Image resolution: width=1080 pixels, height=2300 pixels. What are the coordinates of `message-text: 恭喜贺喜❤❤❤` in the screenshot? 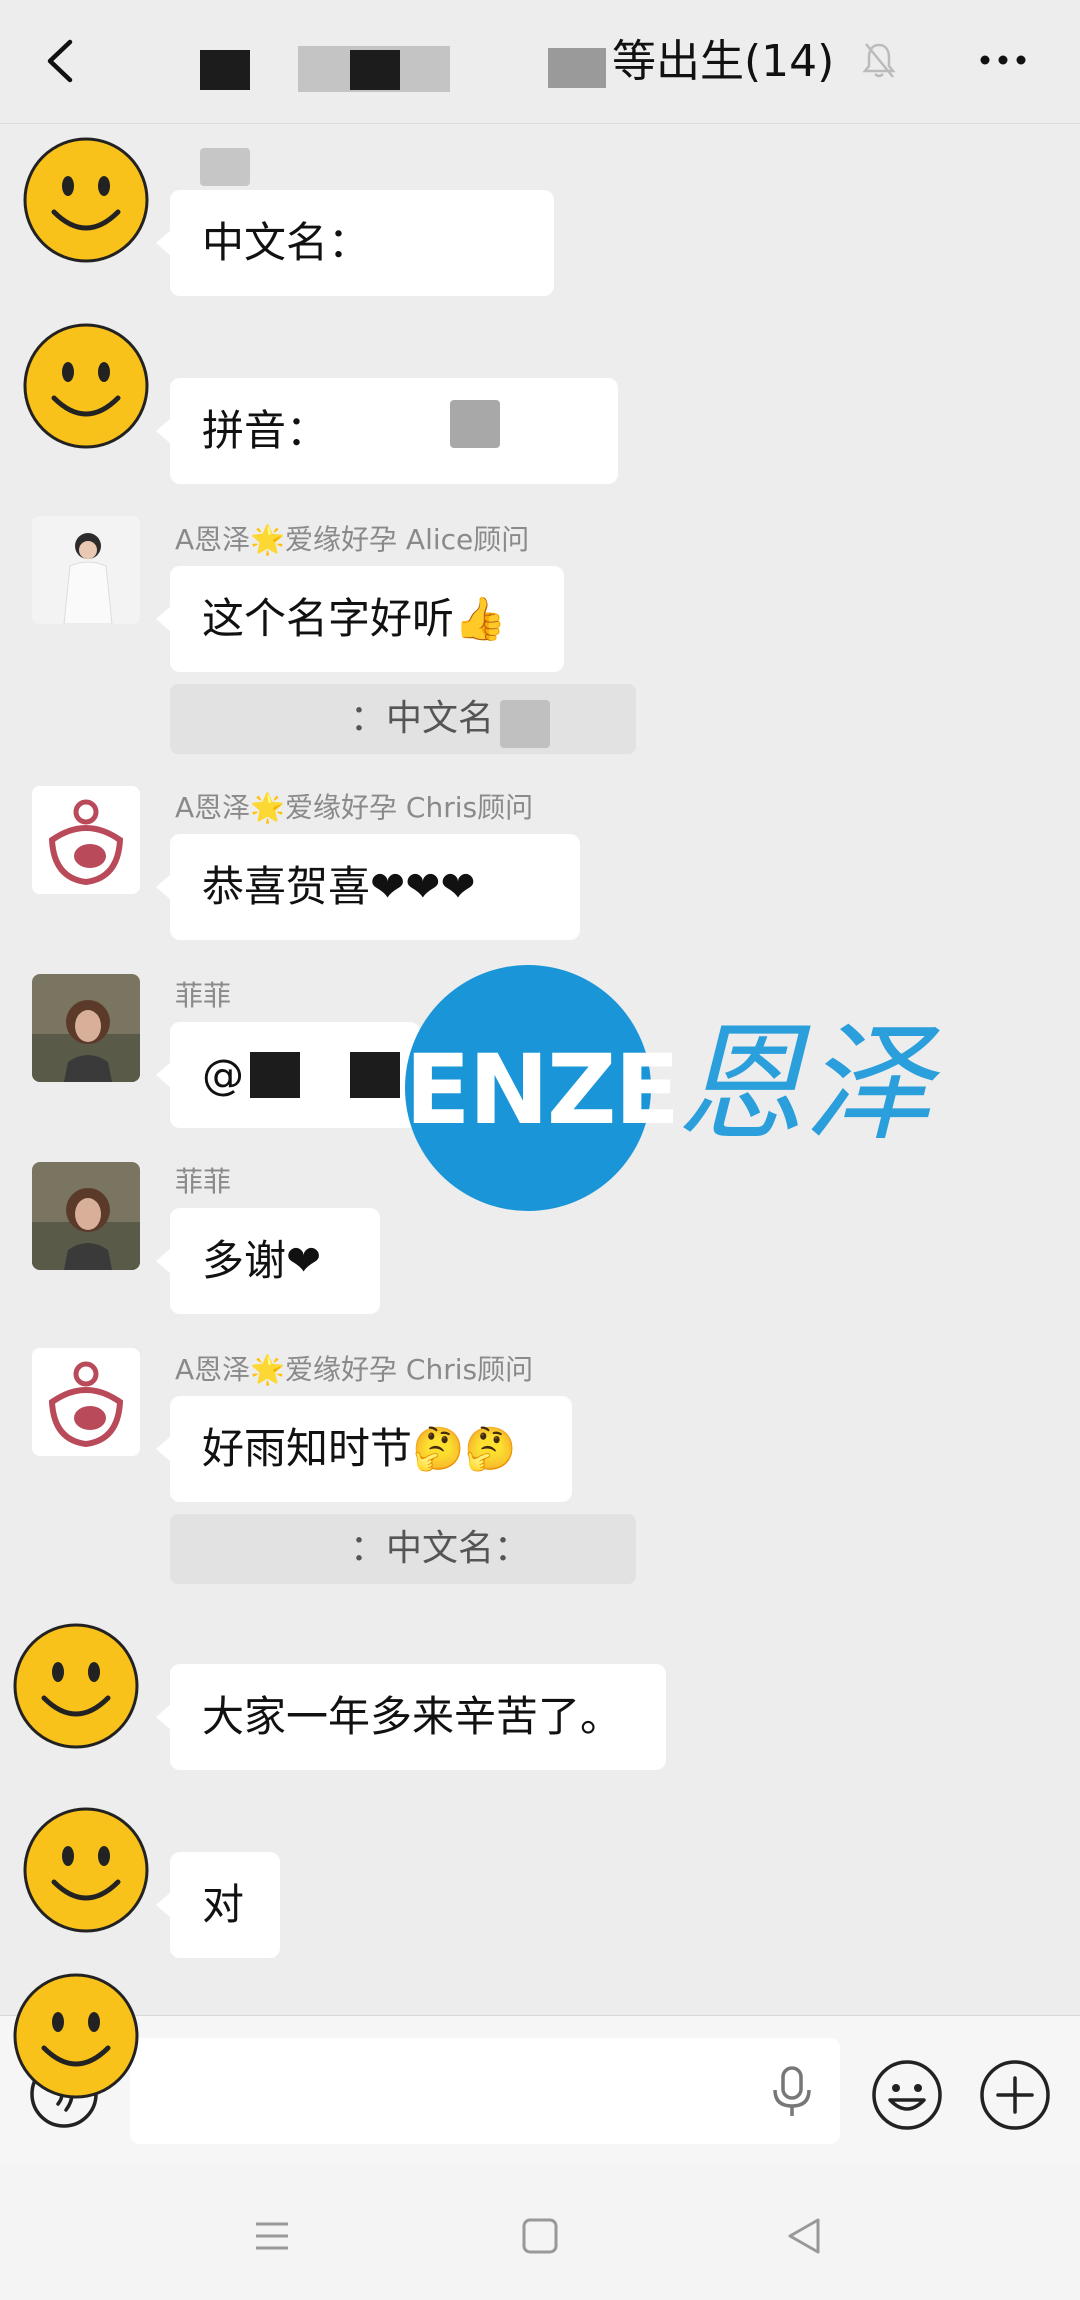 It's located at (339, 886).